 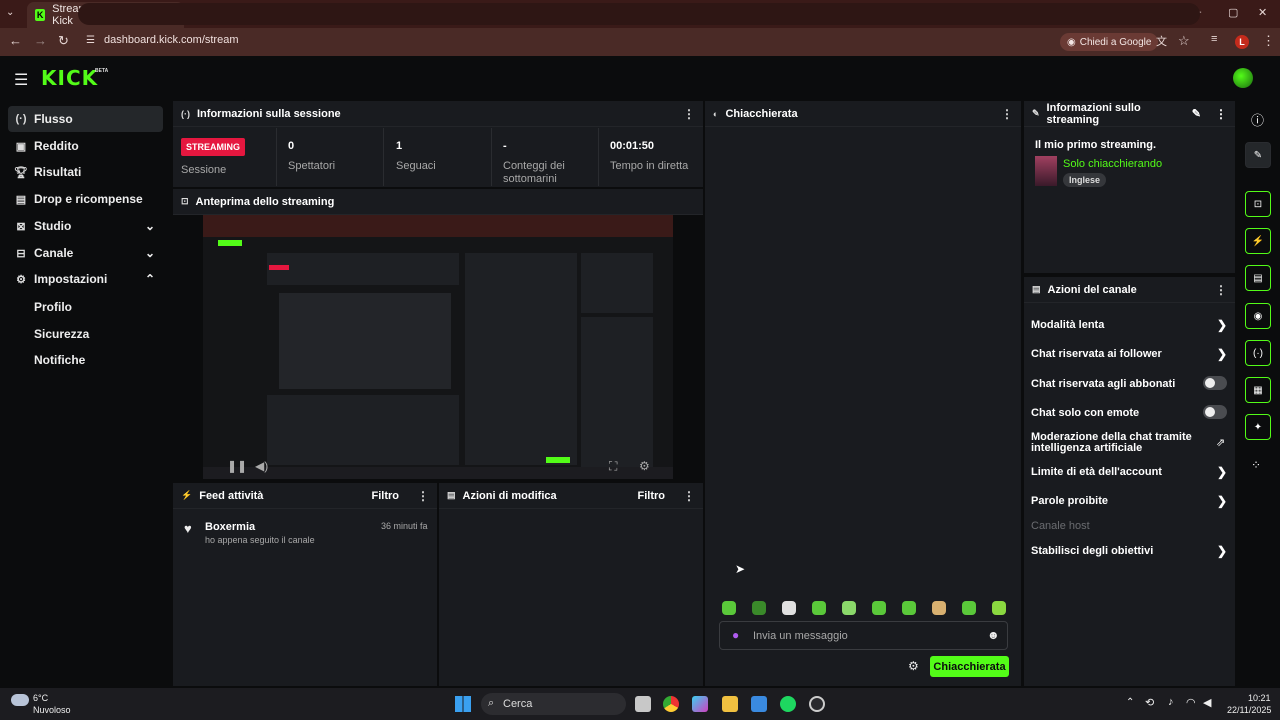 I want to click on emote-only-toggle, so click(x=1215, y=412).